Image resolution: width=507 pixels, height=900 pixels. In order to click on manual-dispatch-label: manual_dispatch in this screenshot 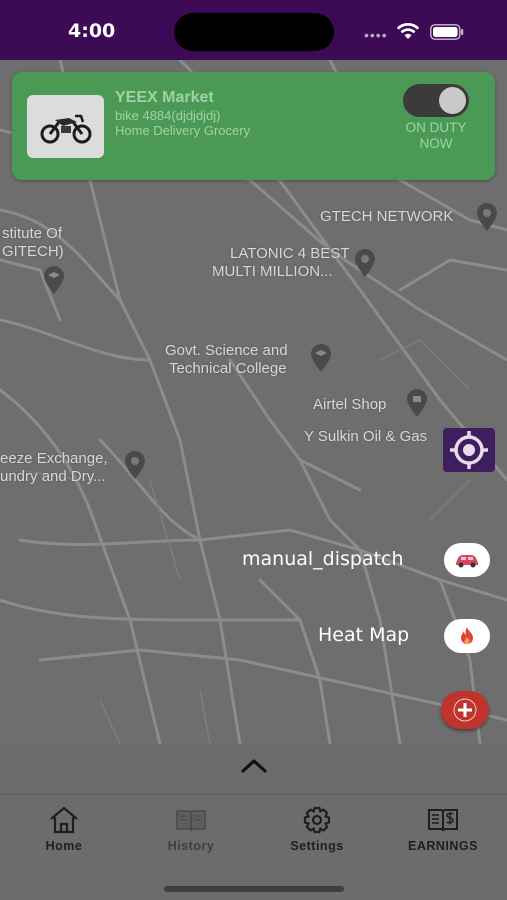, I will do `click(323, 559)`.